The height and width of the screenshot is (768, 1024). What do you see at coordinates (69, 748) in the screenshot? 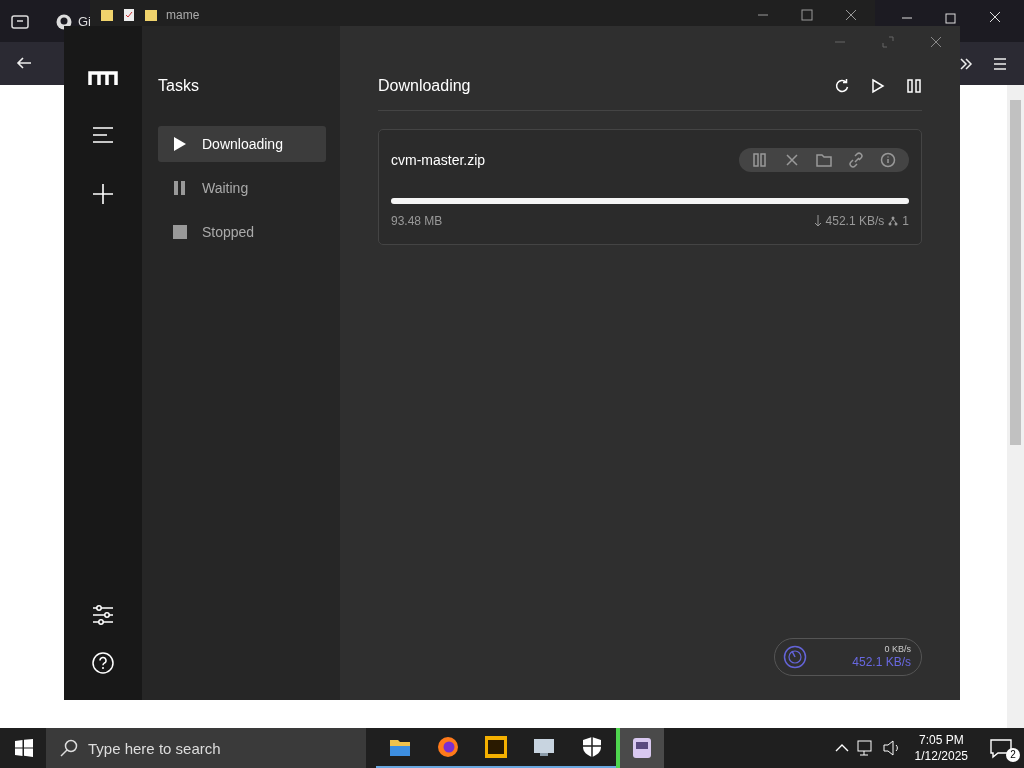
I see `search-icon` at bounding box center [69, 748].